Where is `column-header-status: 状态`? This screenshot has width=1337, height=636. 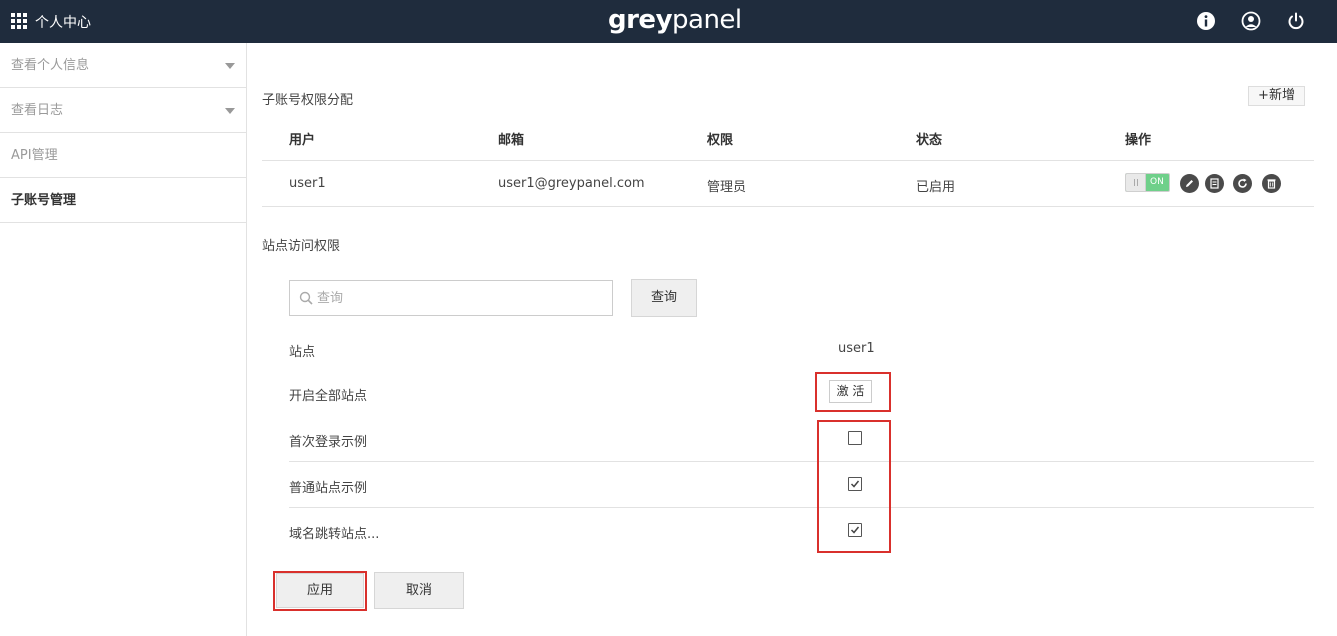
column-header-status: 状态 is located at coordinates (929, 140).